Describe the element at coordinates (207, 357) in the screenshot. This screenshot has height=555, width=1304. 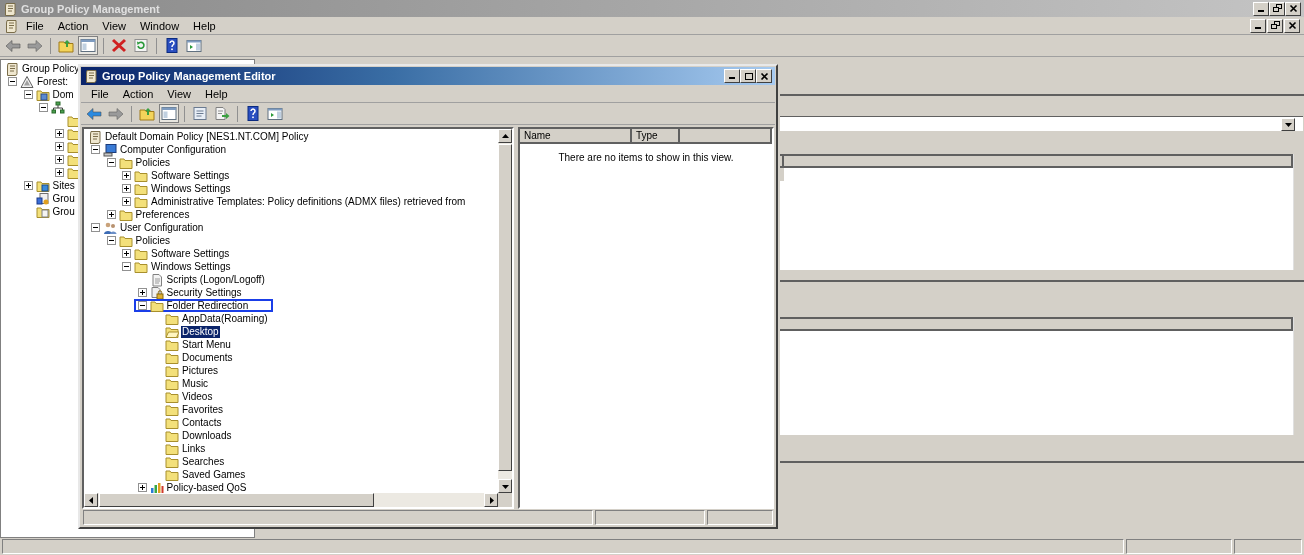
I see `tree-item-label: Documents` at that location.